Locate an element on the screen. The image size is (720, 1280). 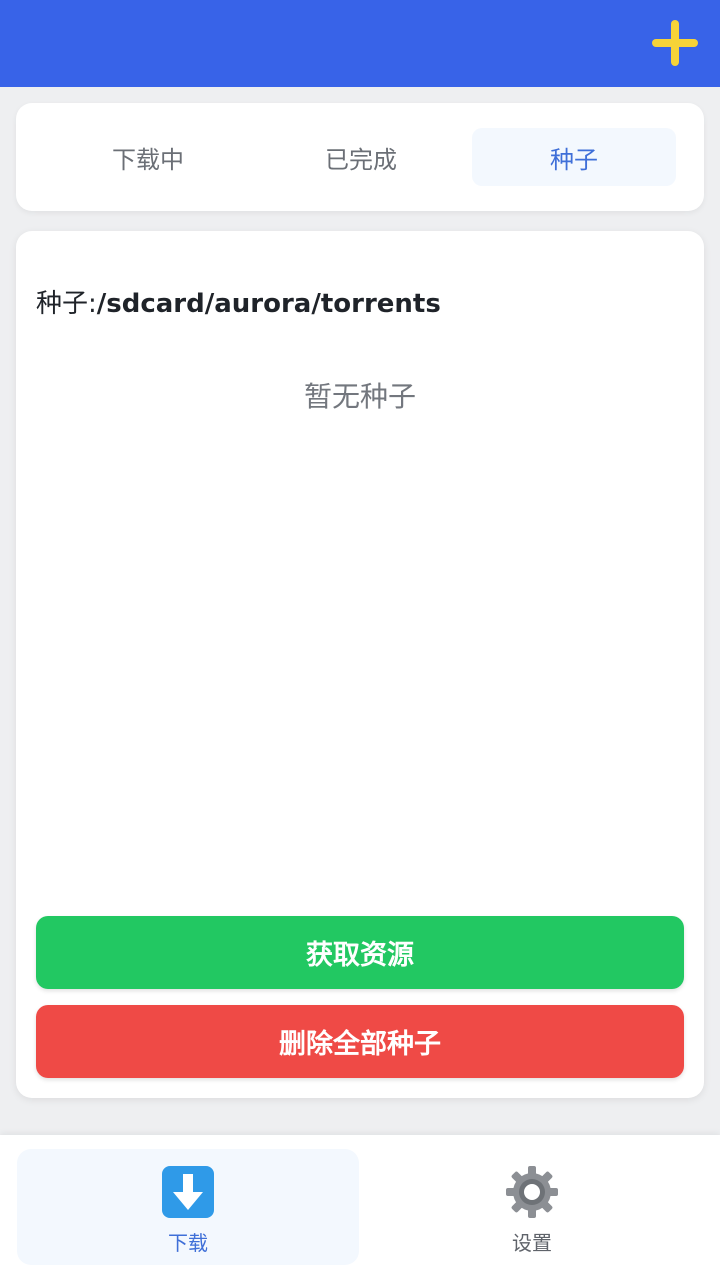
tab-downloading: 下载中 is located at coordinates (148, 157).